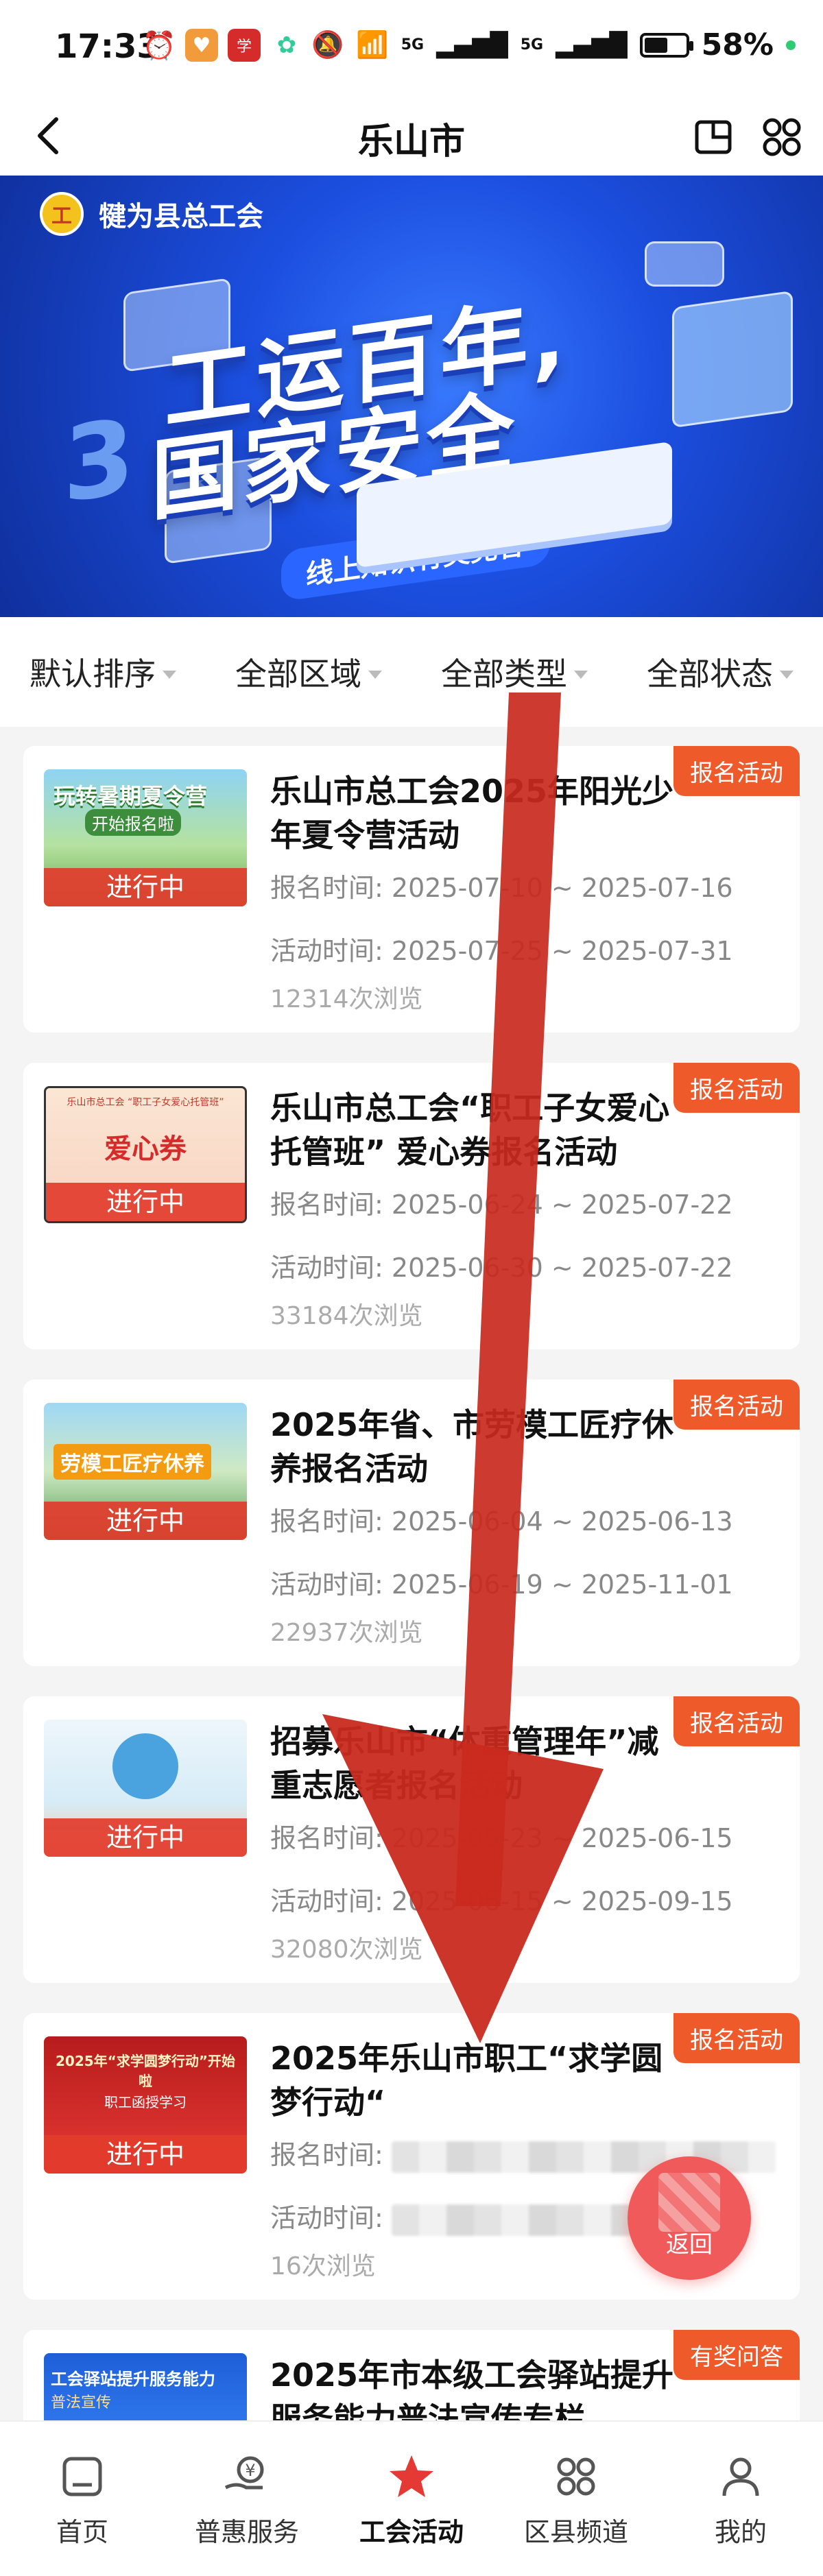 The height and width of the screenshot is (2576, 823). What do you see at coordinates (689, 2202) in the screenshot?
I see `return-icon` at bounding box center [689, 2202].